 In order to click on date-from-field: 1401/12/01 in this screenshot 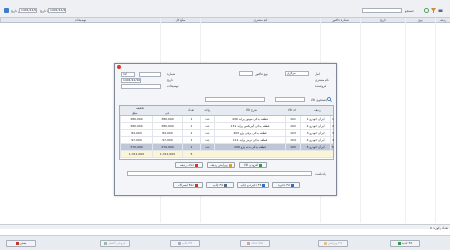, I will do `click(28, 10)`.